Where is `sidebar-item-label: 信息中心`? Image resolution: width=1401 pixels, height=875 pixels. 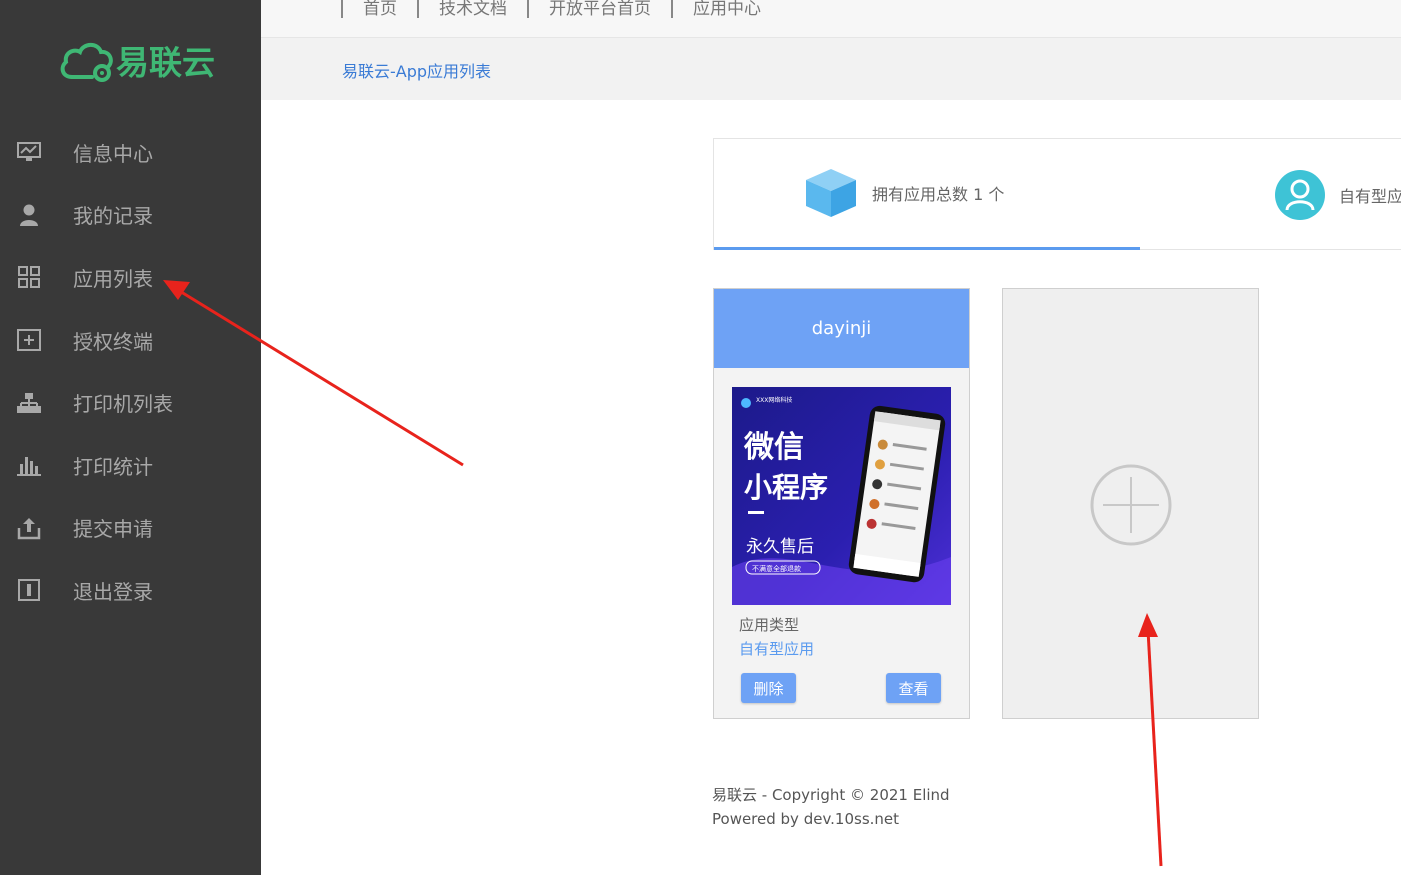
sidebar-item-label: 信息中心 is located at coordinates (113, 153).